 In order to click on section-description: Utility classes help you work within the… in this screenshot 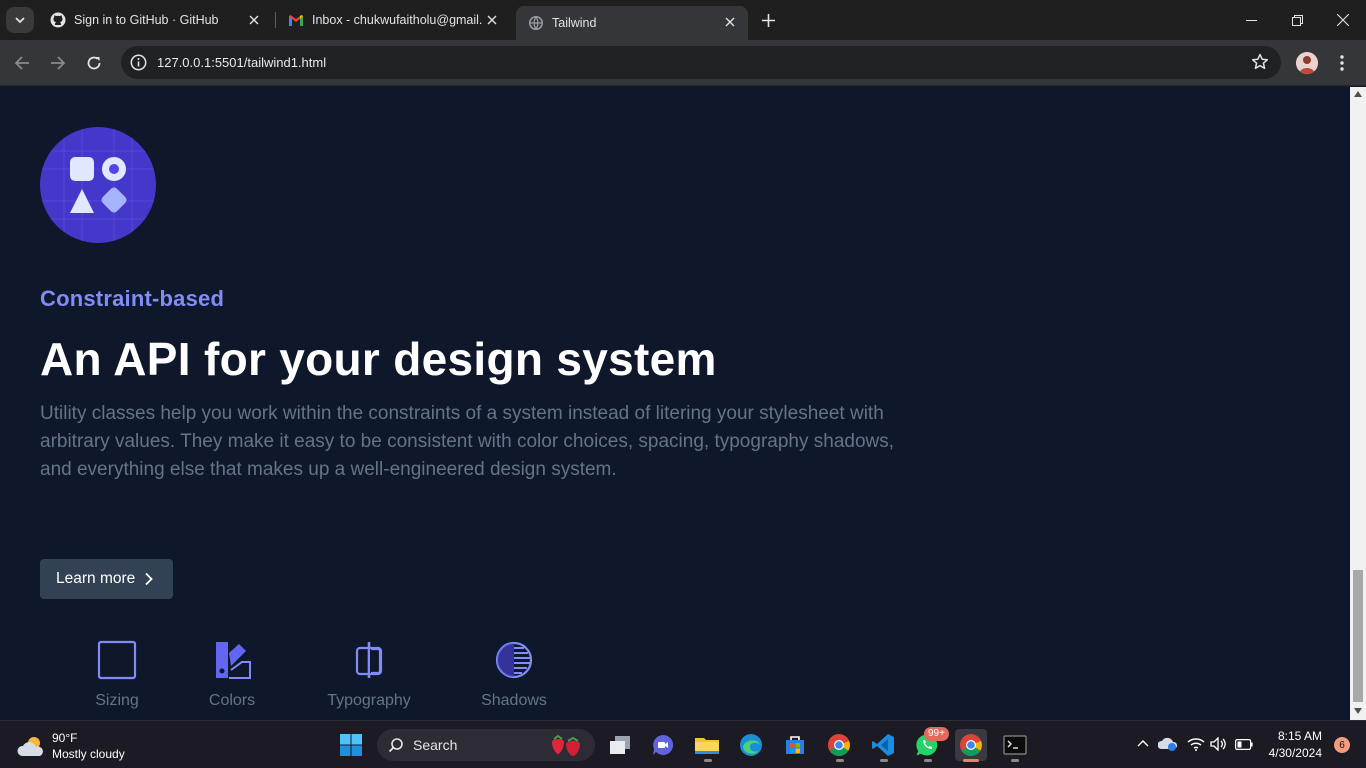, I will do `click(467, 441)`.